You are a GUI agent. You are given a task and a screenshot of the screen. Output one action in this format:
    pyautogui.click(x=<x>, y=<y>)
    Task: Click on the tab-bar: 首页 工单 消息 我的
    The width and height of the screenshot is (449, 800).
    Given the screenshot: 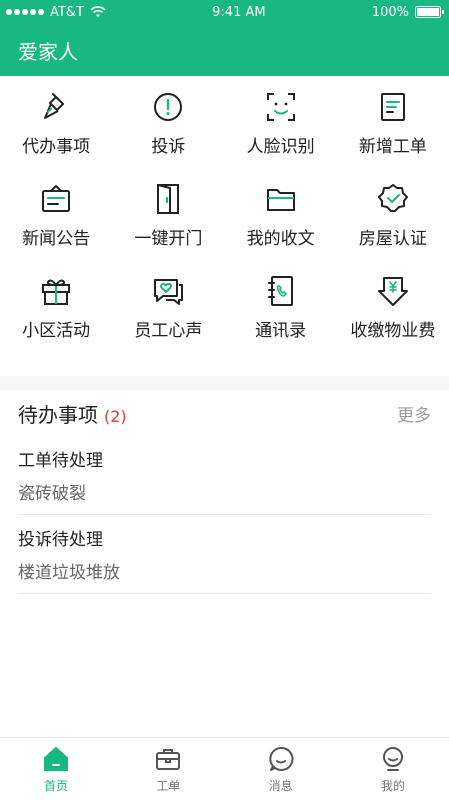 What is the action you would take?
    pyautogui.click(x=224, y=768)
    